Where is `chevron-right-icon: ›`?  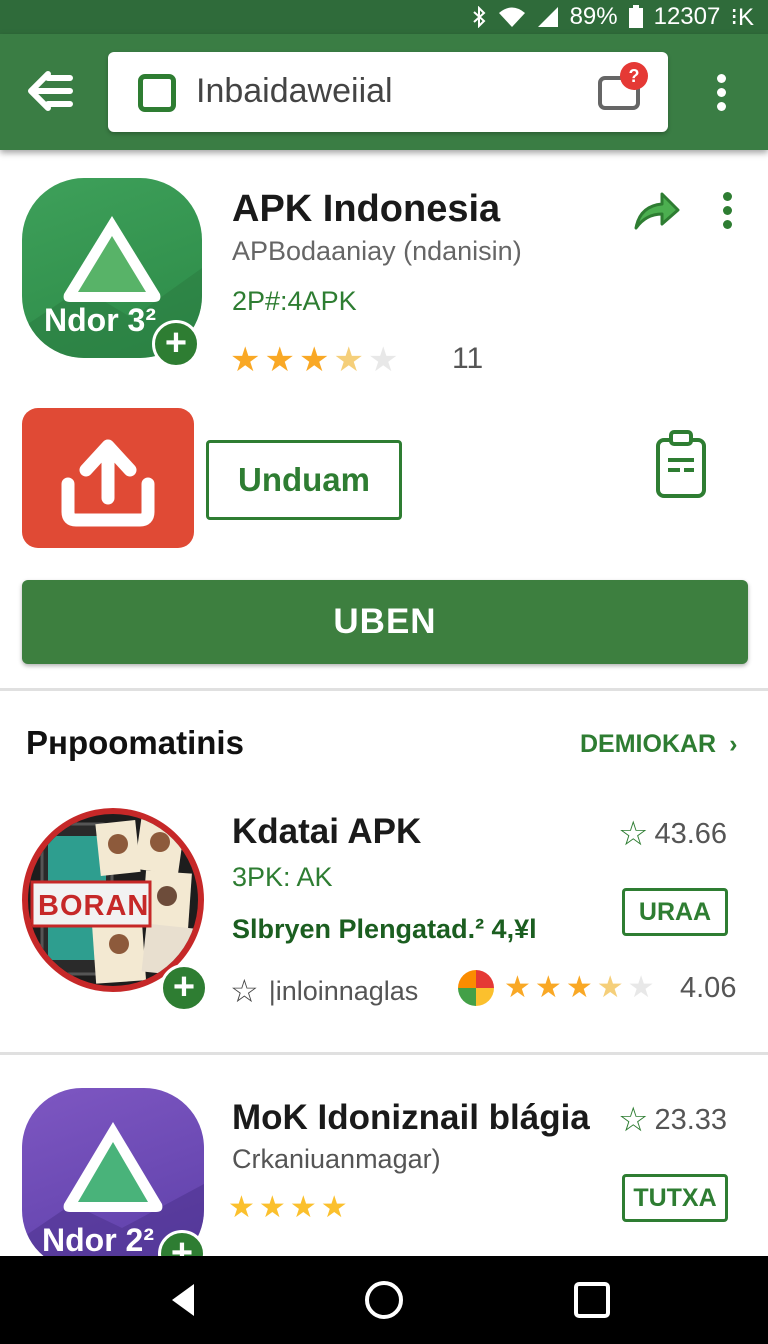 chevron-right-icon: › is located at coordinates (733, 744).